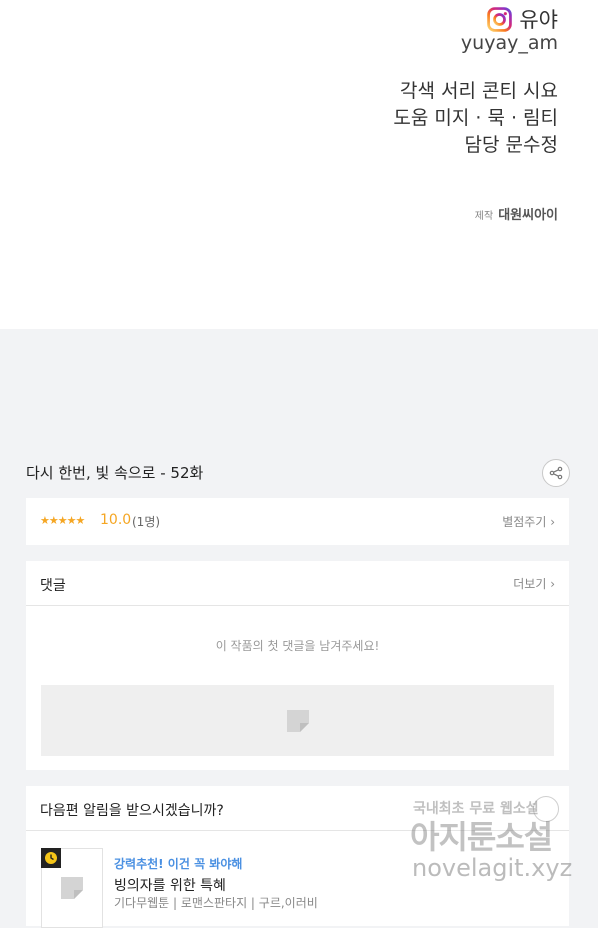  Describe the element at coordinates (528, 521) in the screenshot. I see `rate-button: 별점주기 ›` at that location.